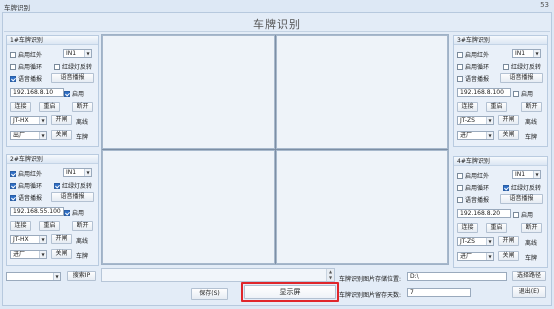 This screenshot has width=554, height=309. What do you see at coordinates (544, 5) in the screenshot?
I see `close-icon: 53` at bounding box center [544, 5].